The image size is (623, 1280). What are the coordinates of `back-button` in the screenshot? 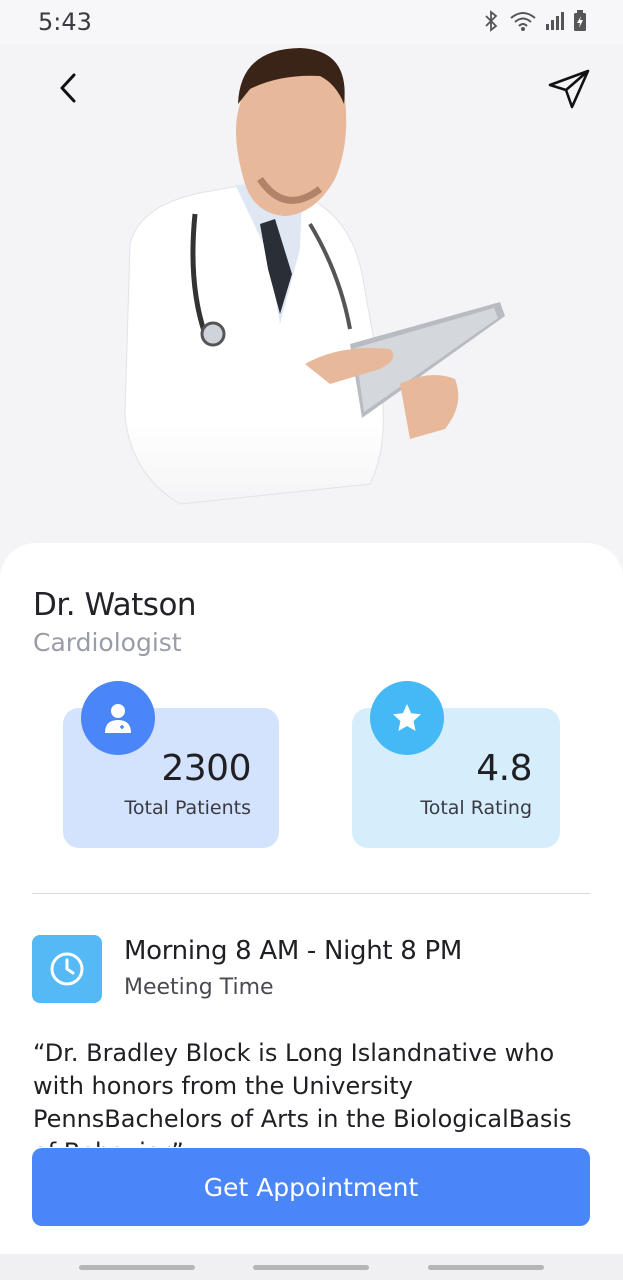 It's located at (68, 88).